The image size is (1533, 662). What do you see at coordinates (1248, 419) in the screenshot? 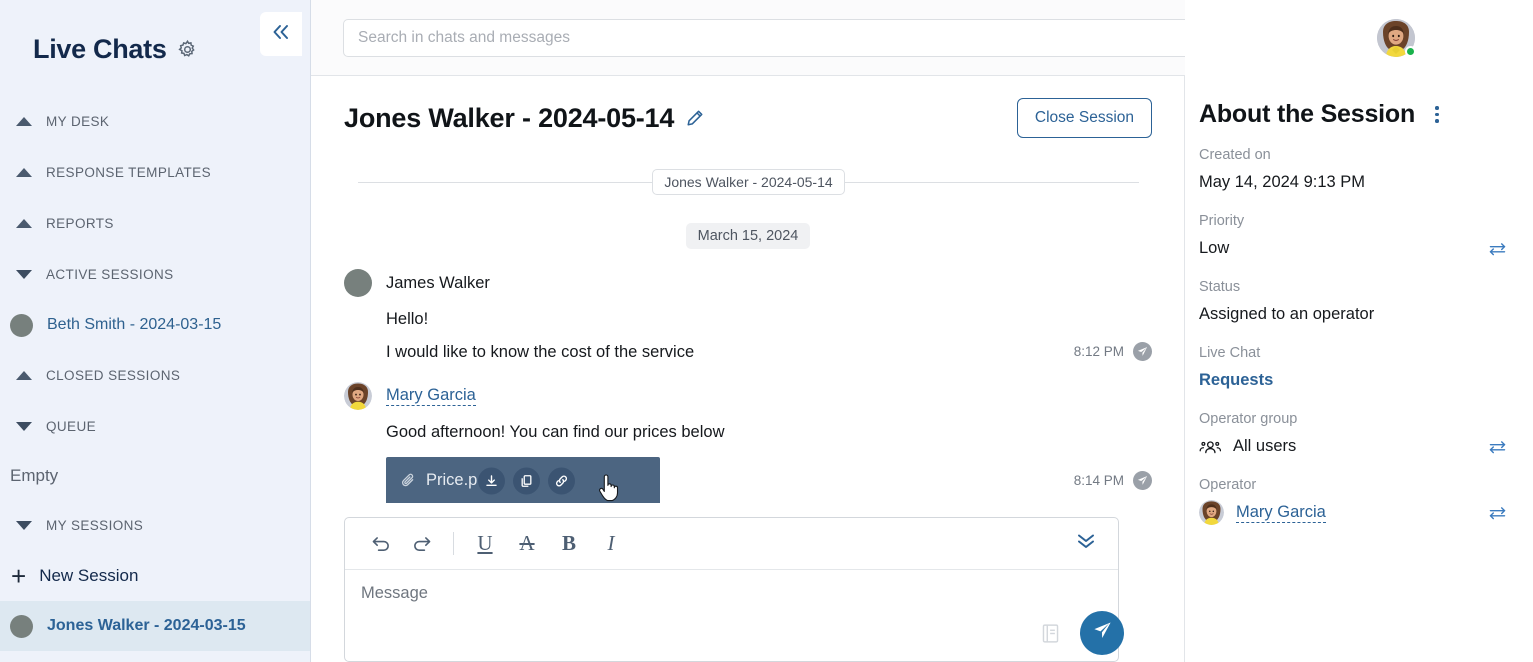
I see `field-label: Operator group` at bounding box center [1248, 419].